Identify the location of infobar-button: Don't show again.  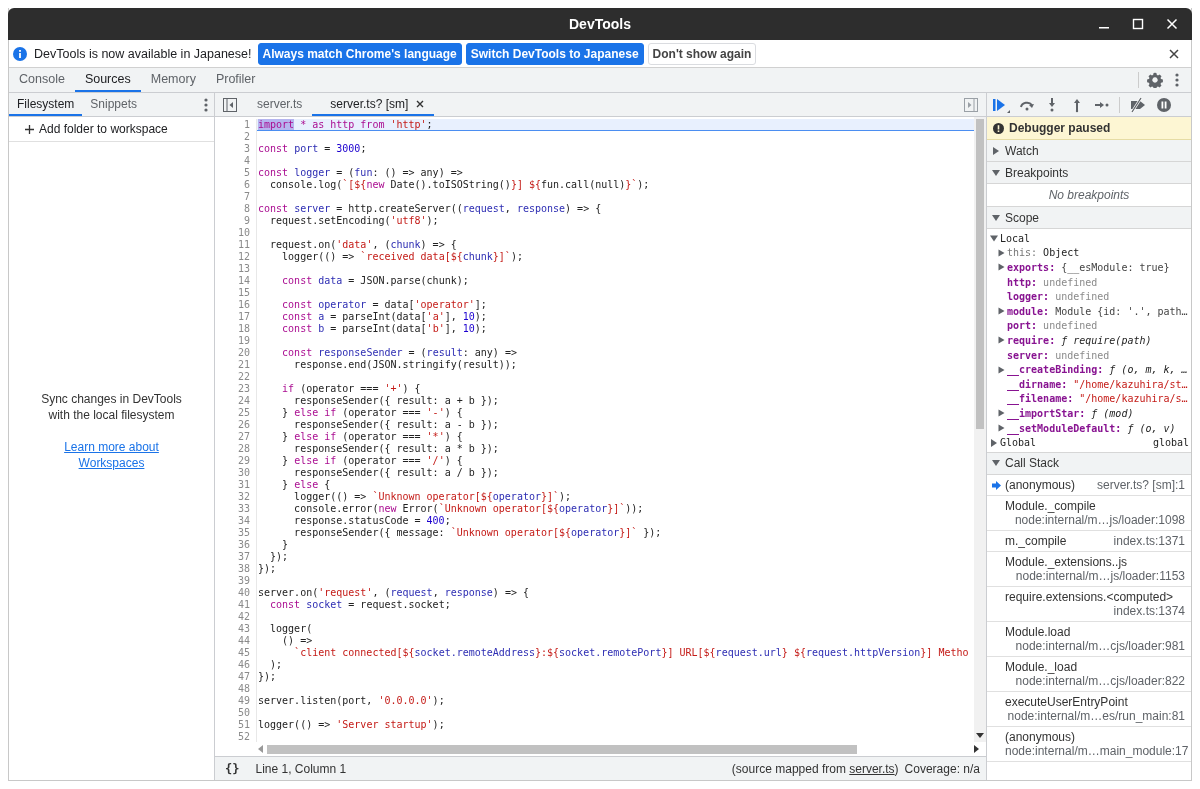
(702, 53).